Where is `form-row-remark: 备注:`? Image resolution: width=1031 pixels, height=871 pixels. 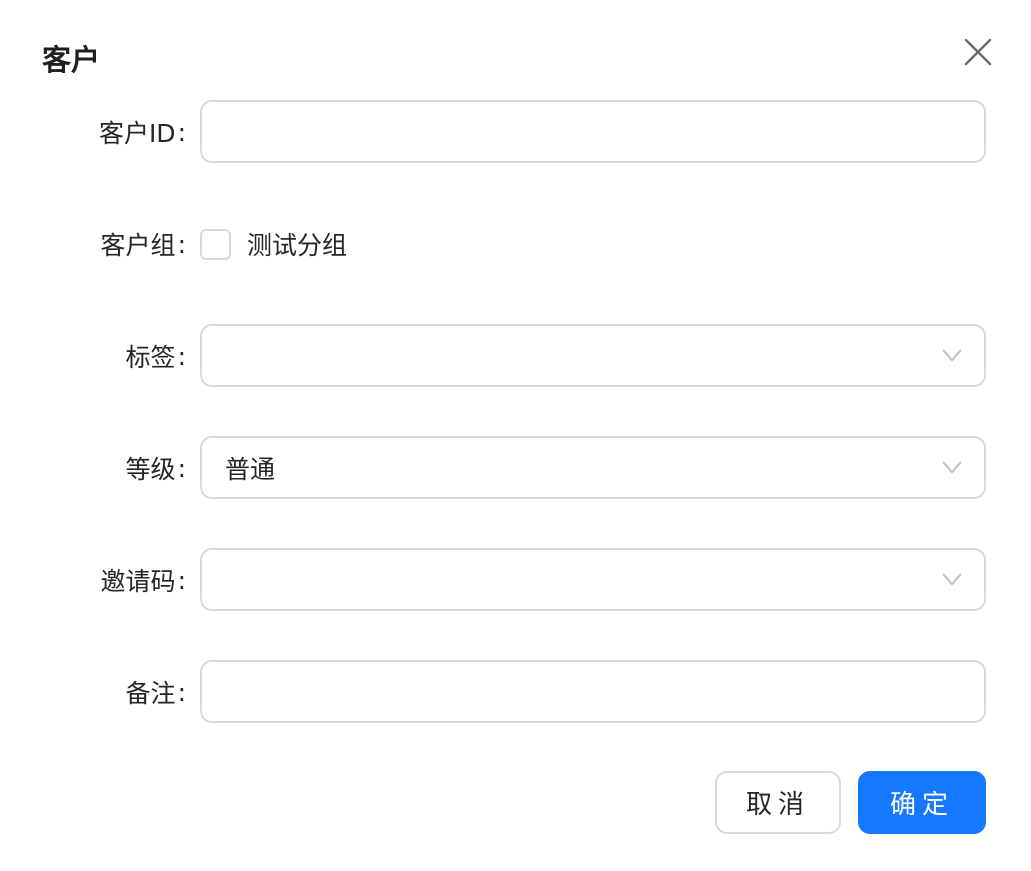 form-row-remark: 备注: is located at coordinates (515, 692).